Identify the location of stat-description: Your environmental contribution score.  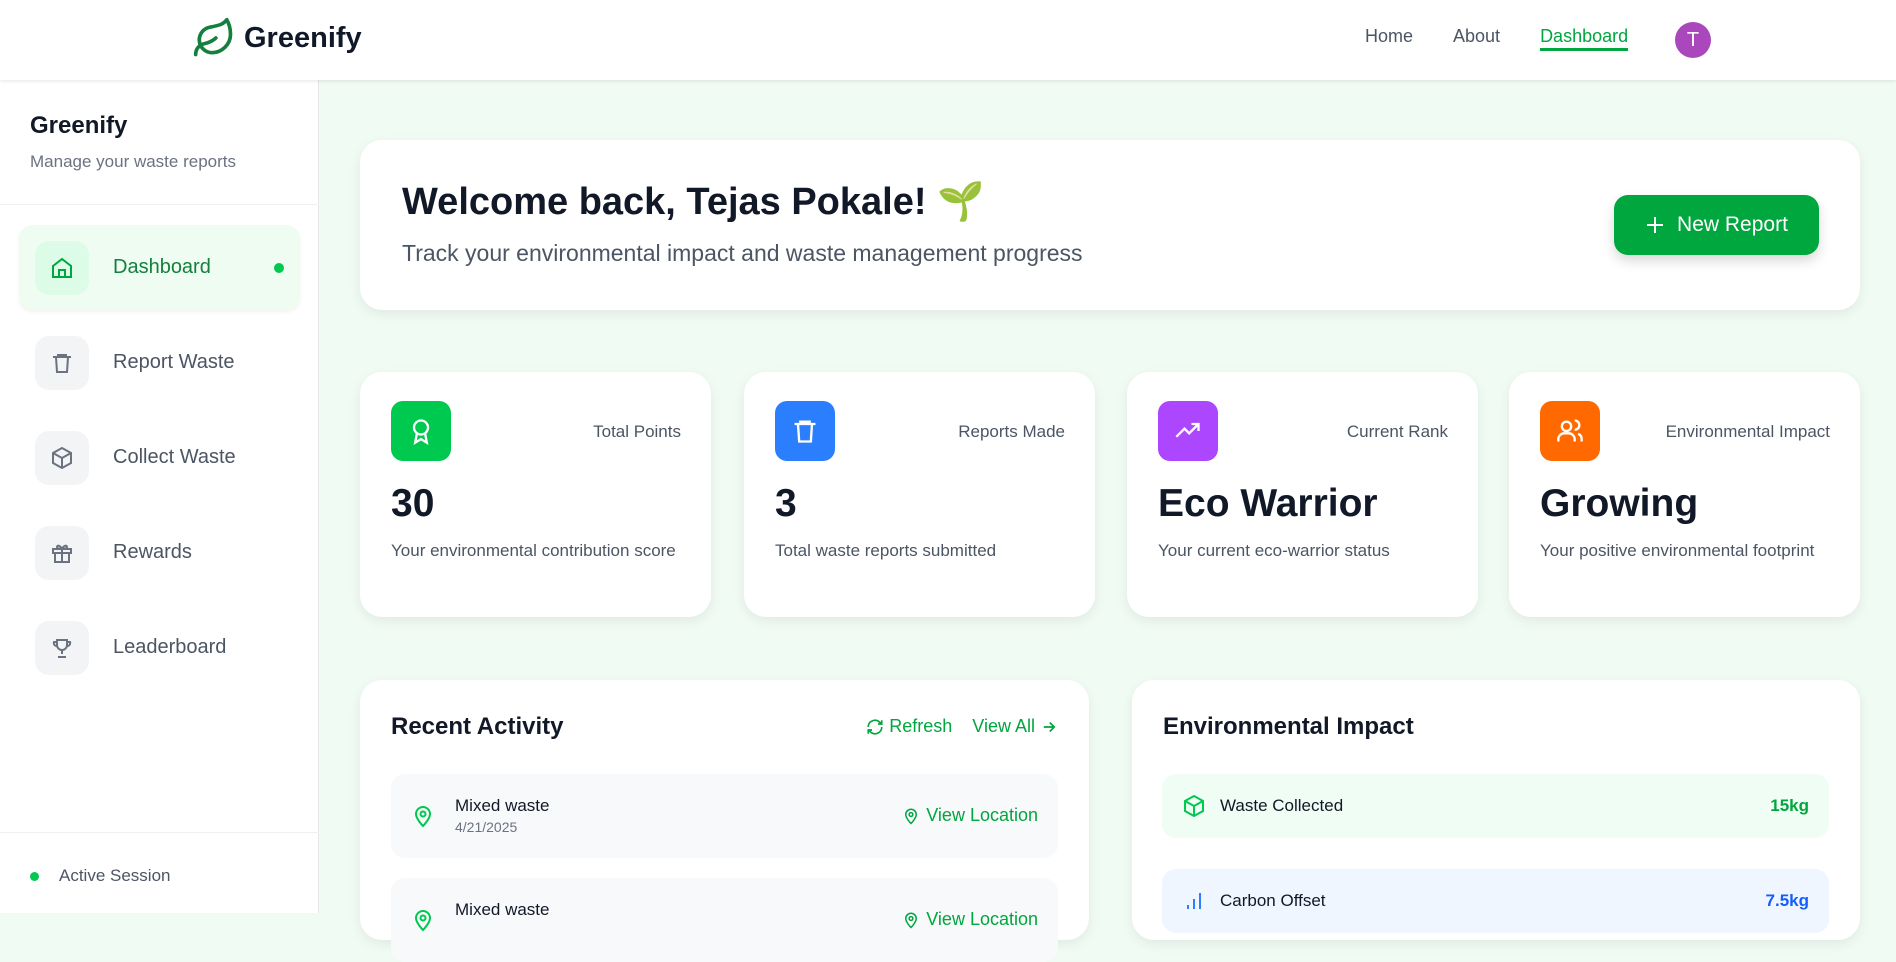
(533, 550).